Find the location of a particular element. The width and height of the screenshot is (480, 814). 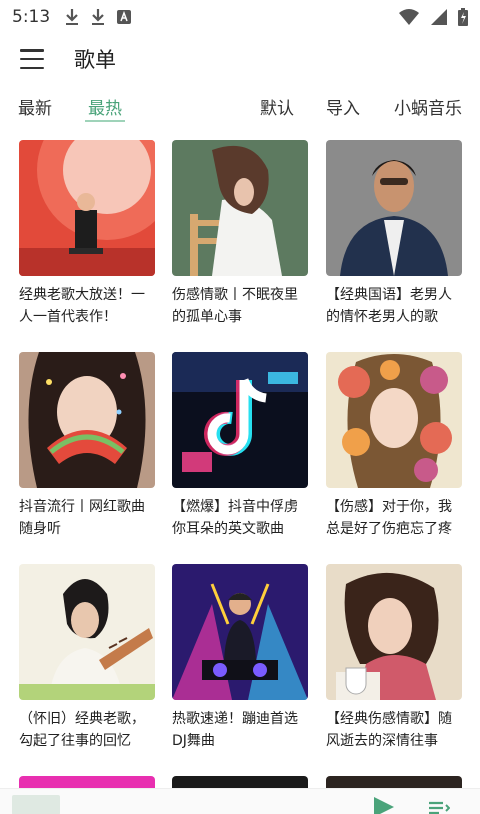

playlist-title: （怀旧）经典老歌，勾起了往事的回忆 is located at coordinates (82, 730).